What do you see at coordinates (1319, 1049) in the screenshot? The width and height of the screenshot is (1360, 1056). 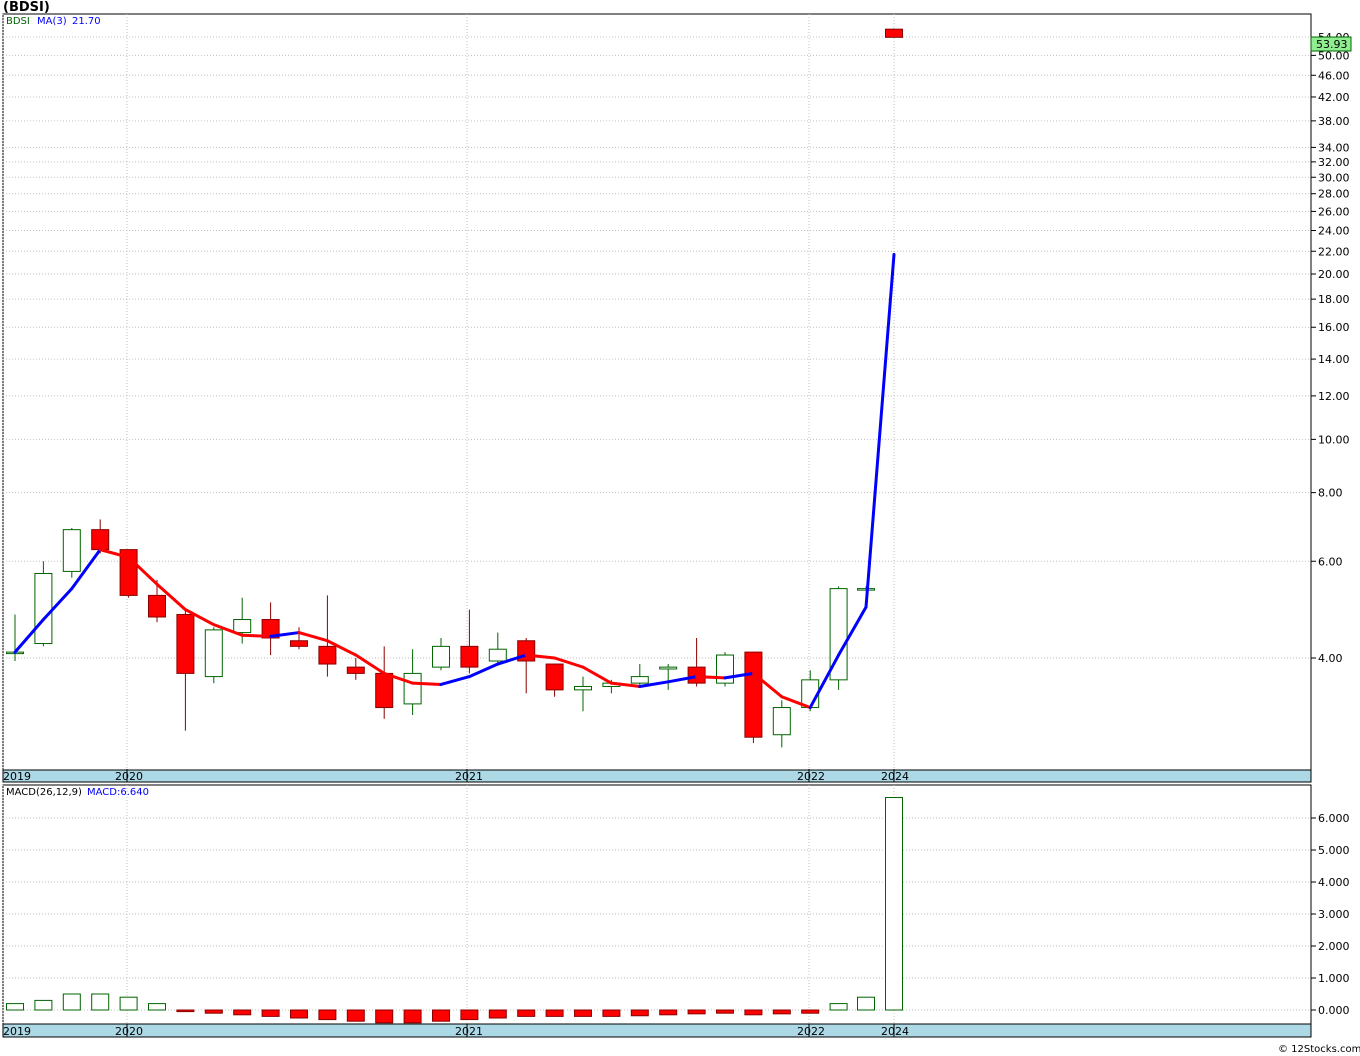 I see `footer-credit: © 12Stocks.com` at bounding box center [1319, 1049].